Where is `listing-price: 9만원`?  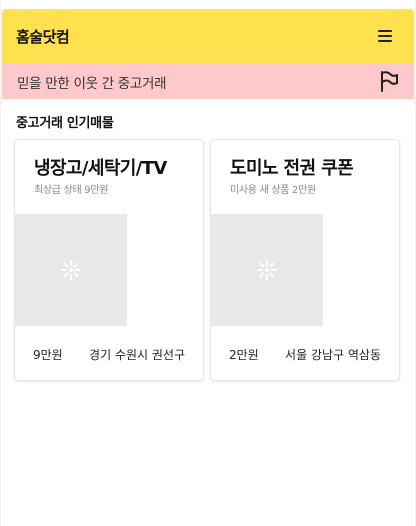 listing-price: 9만원 is located at coordinates (48, 355).